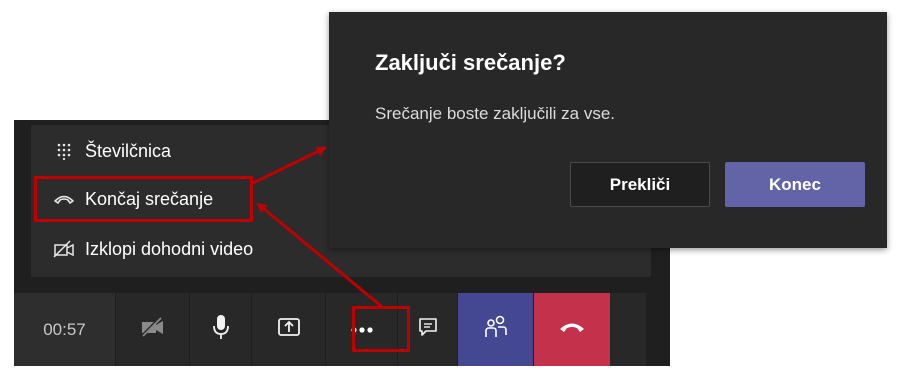 This screenshot has height=372, width=901. Describe the element at coordinates (65, 329) in the screenshot. I see `call-timer: 00:57` at that location.